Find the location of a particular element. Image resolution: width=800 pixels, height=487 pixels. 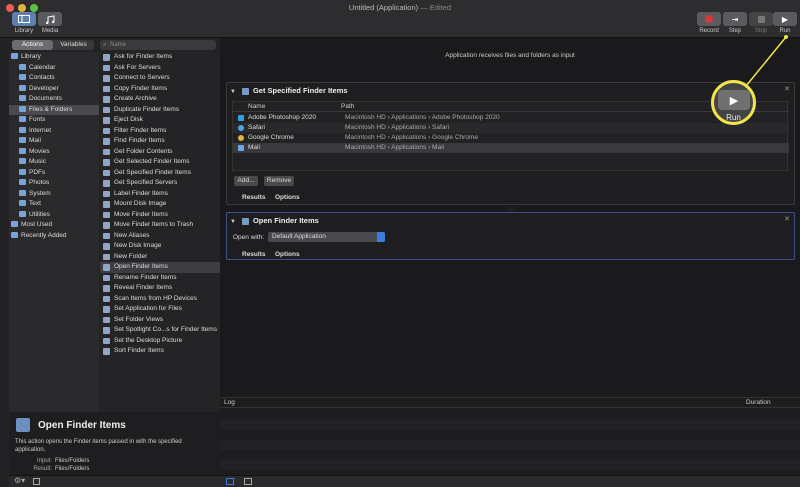

action-item: Get Specified Finder Items is located at coordinates (160, 173).